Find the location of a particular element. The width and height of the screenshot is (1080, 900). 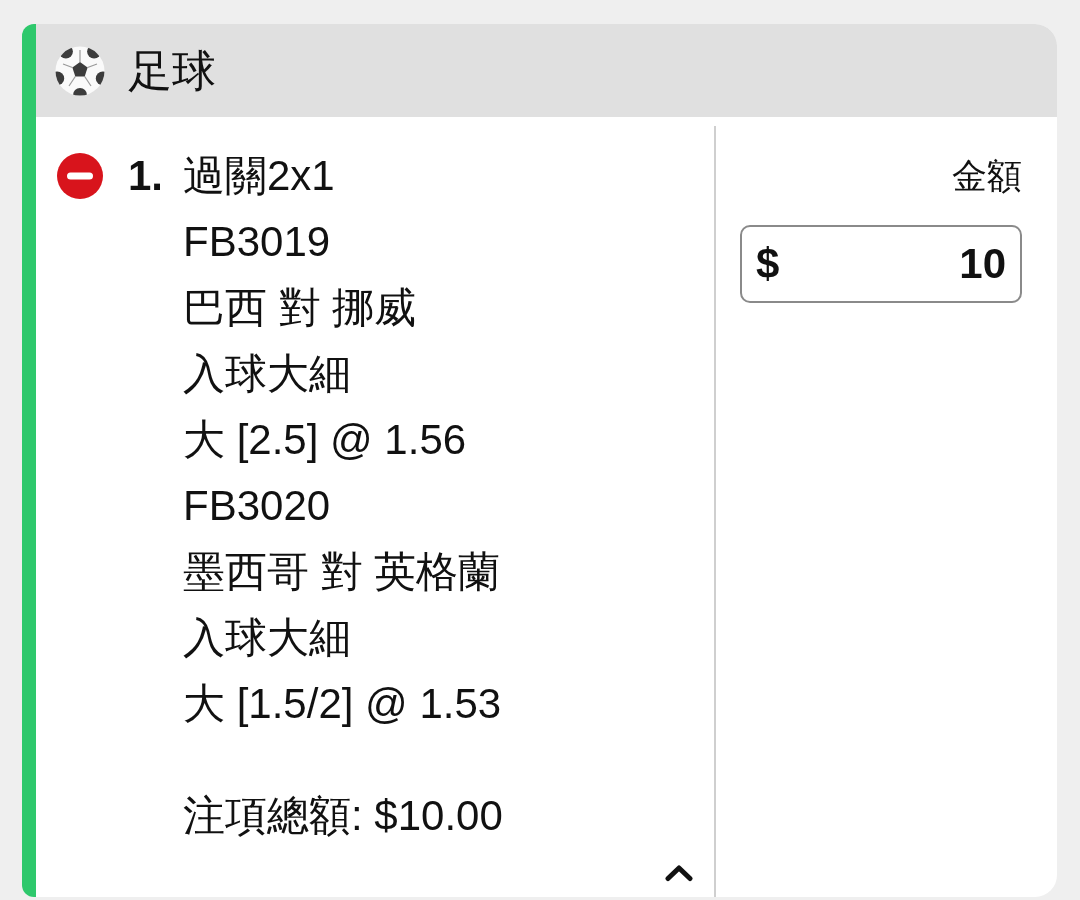

event-code: FB3020 is located at coordinates (257, 506).